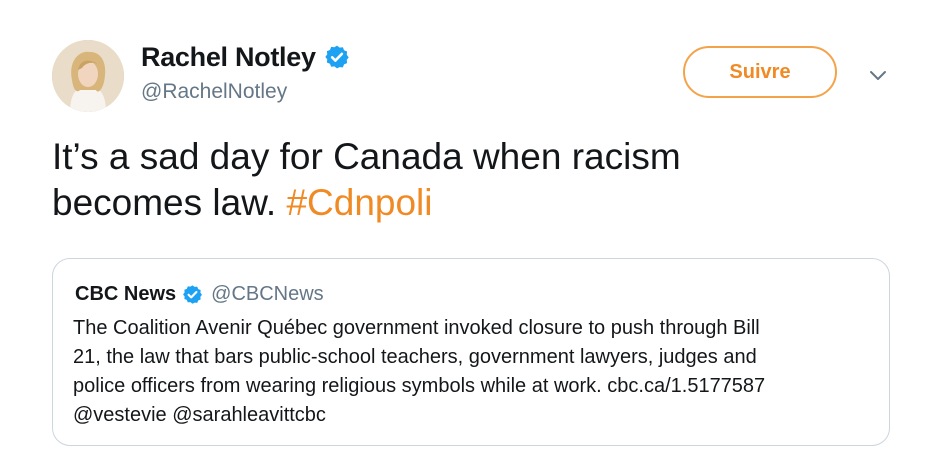 The height and width of the screenshot is (460, 952). Describe the element at coordinates (366, 156) in the screenshot. I see `tweet-text-line: It’s a sad day for Canada when racism` at that location.